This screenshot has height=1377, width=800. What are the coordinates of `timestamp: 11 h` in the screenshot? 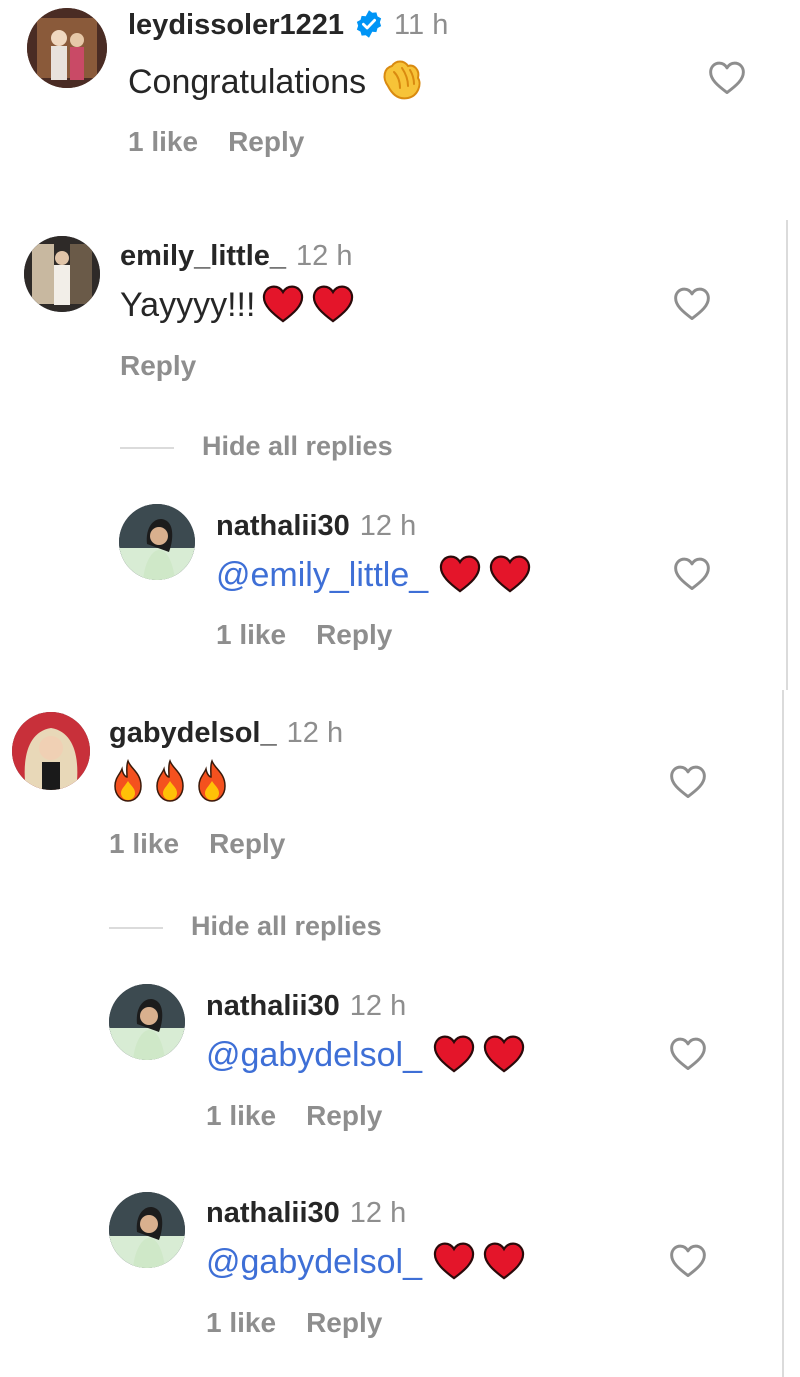 It's located at (421, 25).